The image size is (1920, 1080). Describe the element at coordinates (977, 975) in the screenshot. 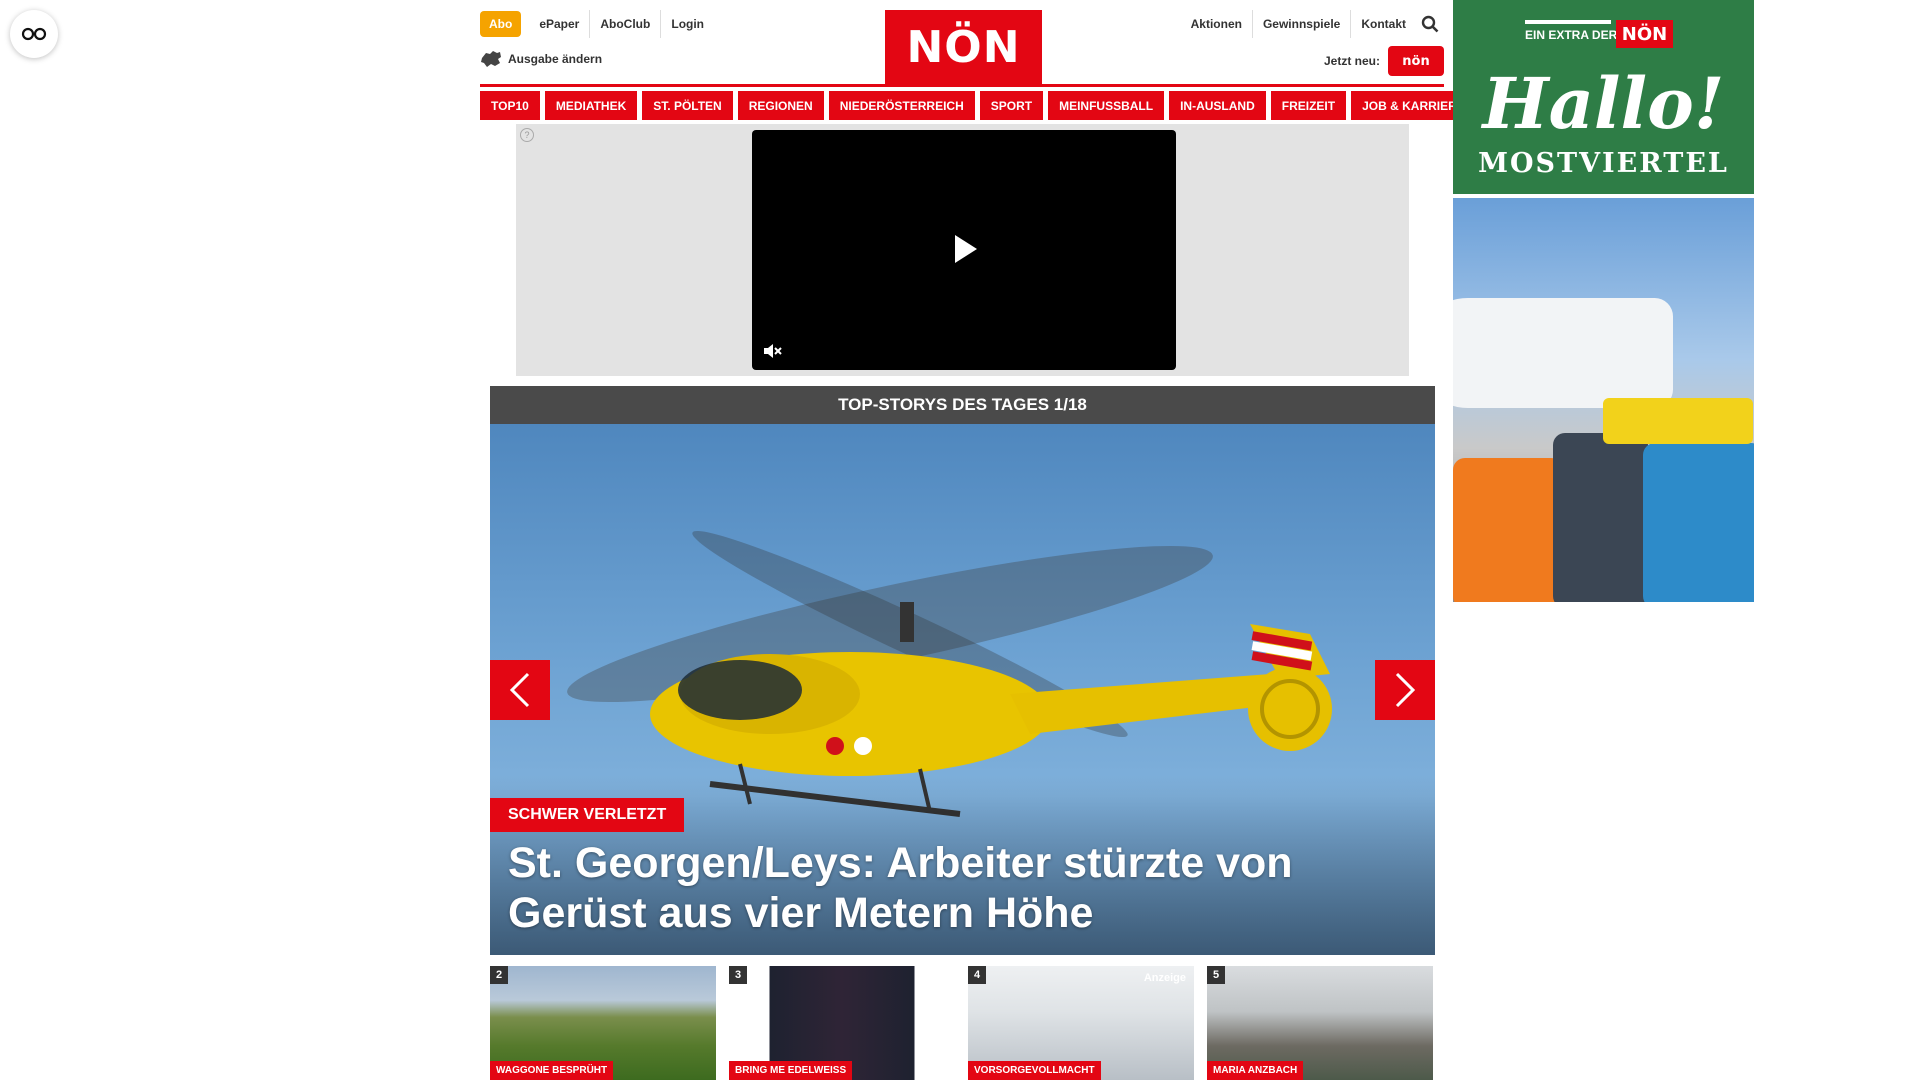

I see `story-number: 4` at that location.